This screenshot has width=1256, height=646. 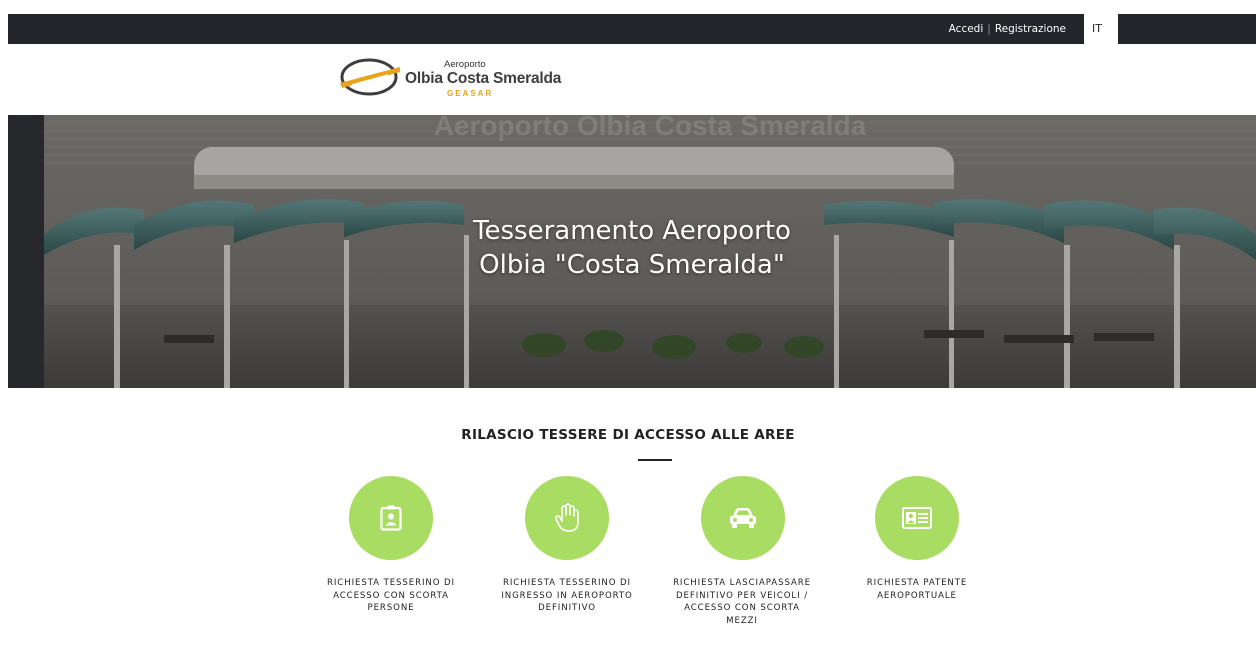 What do you see at coordinates (632, 265) in the screenshot?
I see `hero-title-line-2: Olbia "Costa Smeralda"` at bounding box center [632, 265].